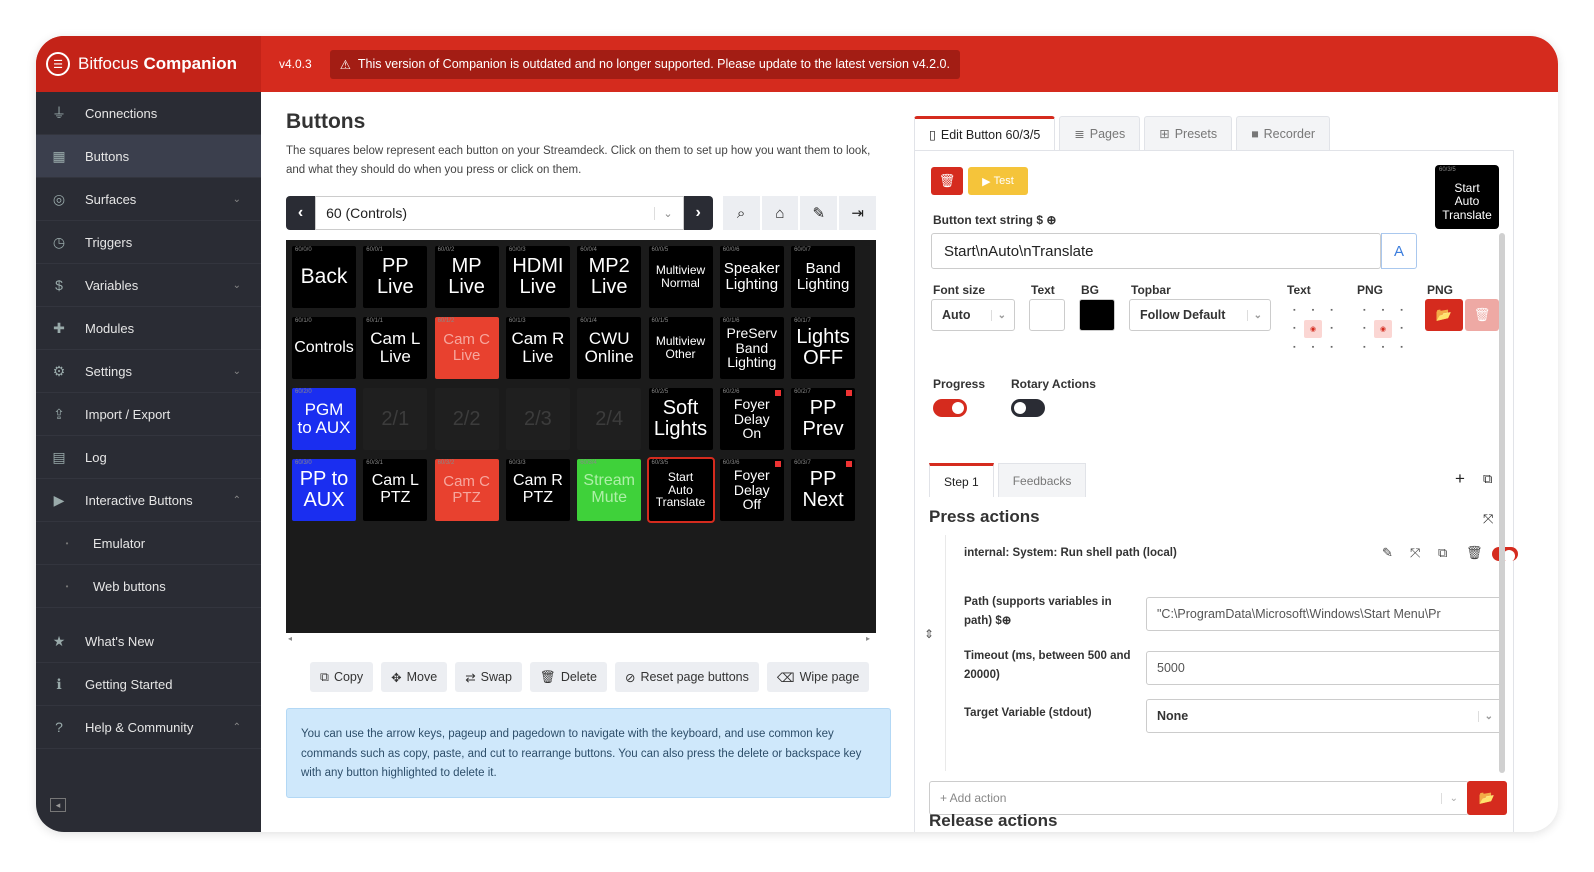  What do you see at coordinates (751, 490) in the screenshot?
I see `grid-button: 60/3/6 Foyer Delay Off` at bounding box center [751, 490].